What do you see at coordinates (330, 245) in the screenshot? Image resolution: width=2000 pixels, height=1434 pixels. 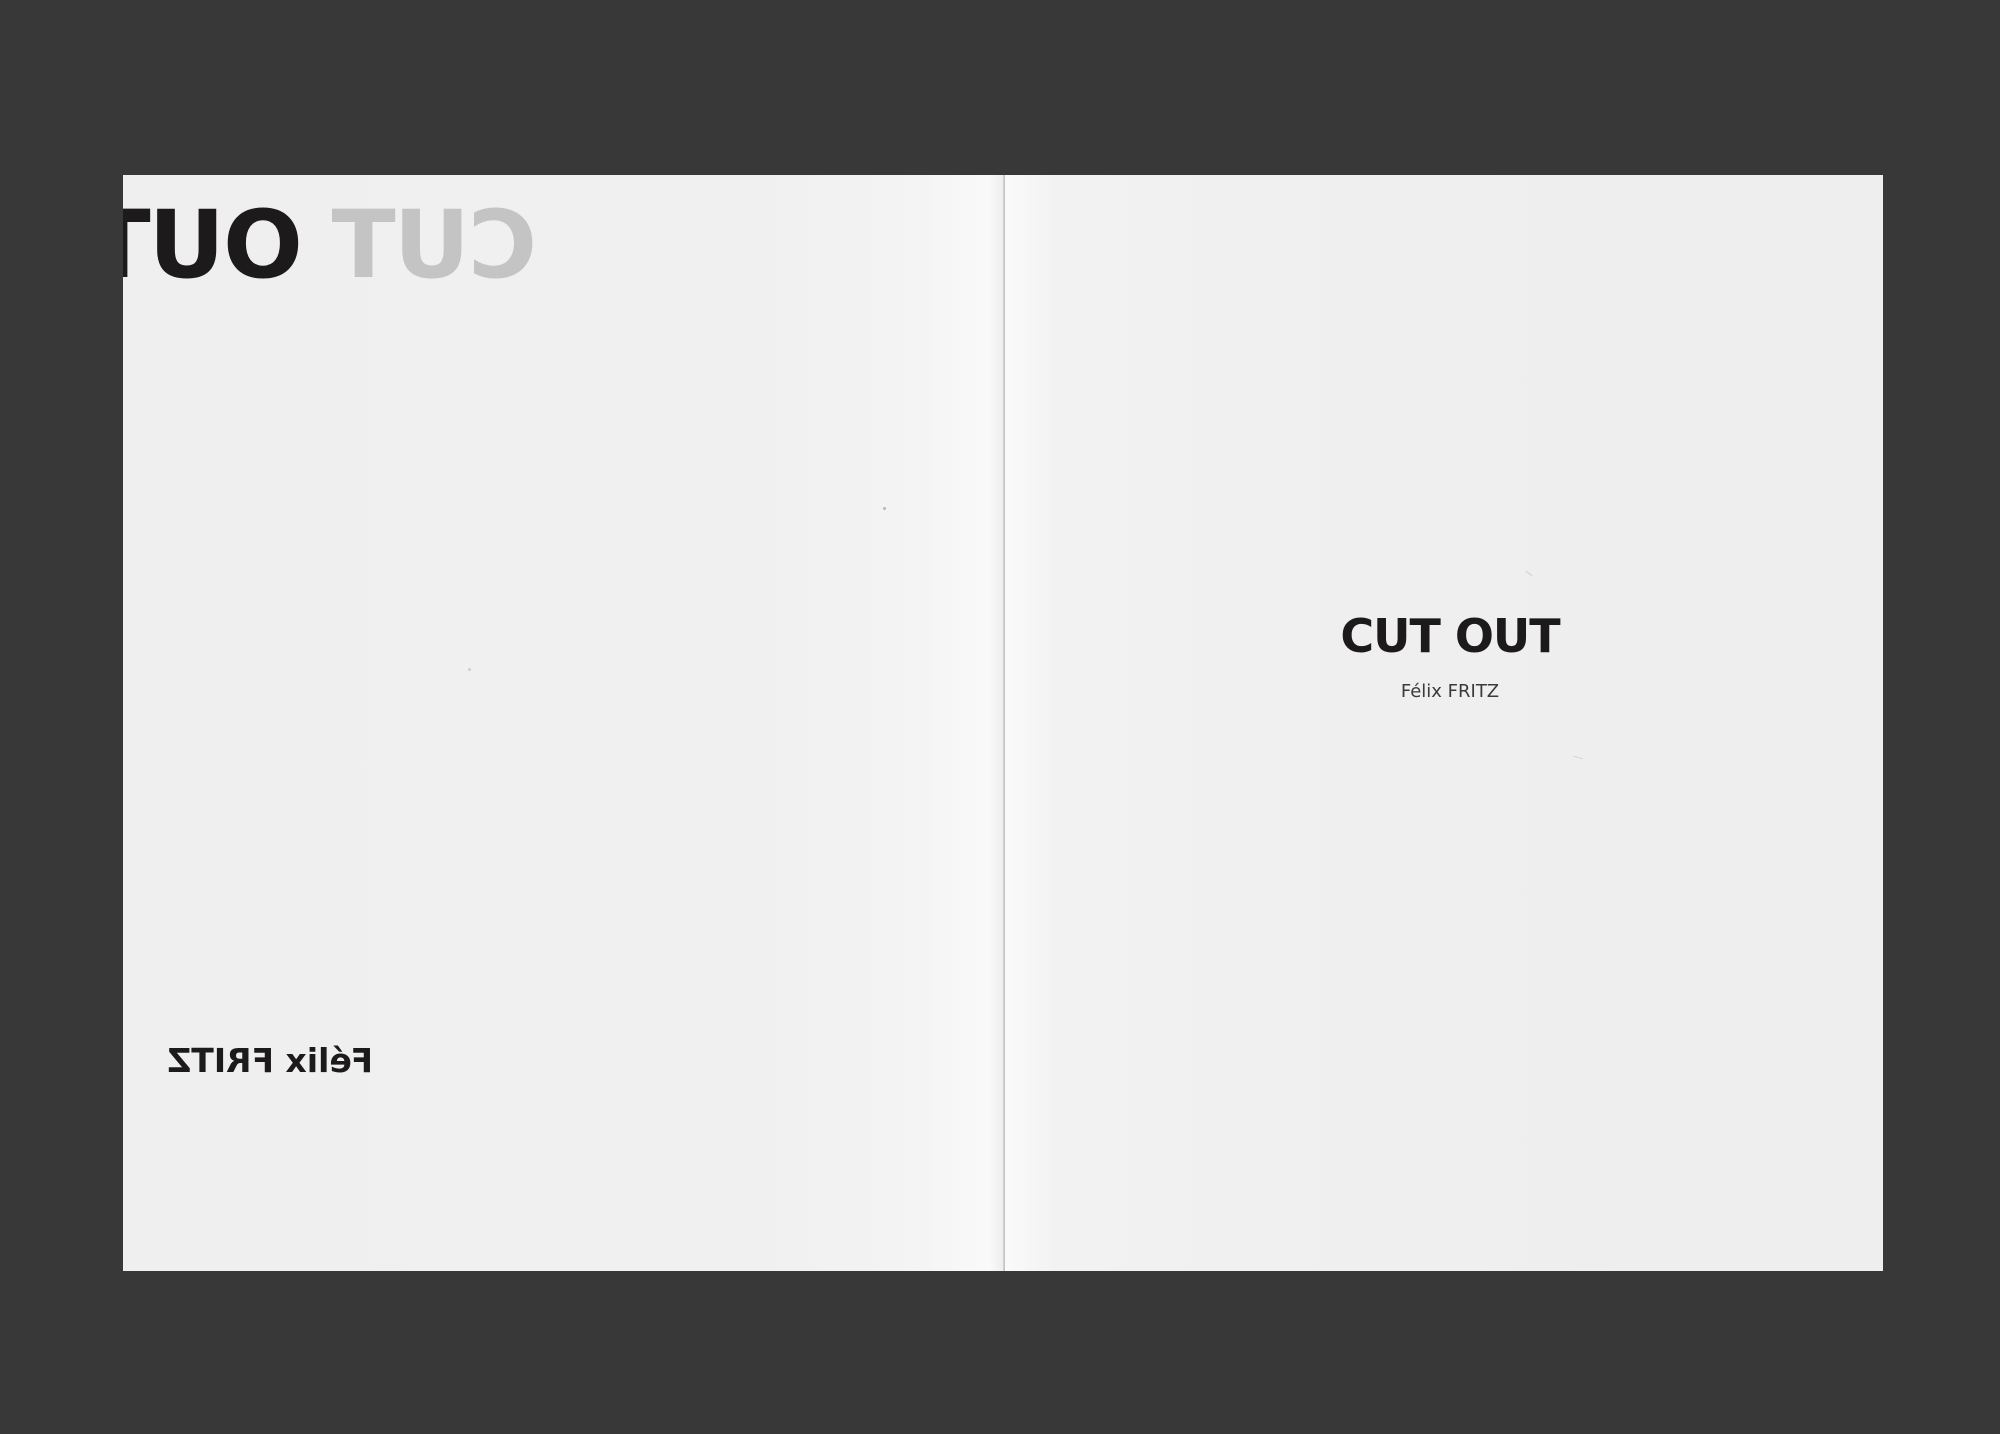 I see `mirrored-title: CUT OUT` at bounding box center [330, 245].